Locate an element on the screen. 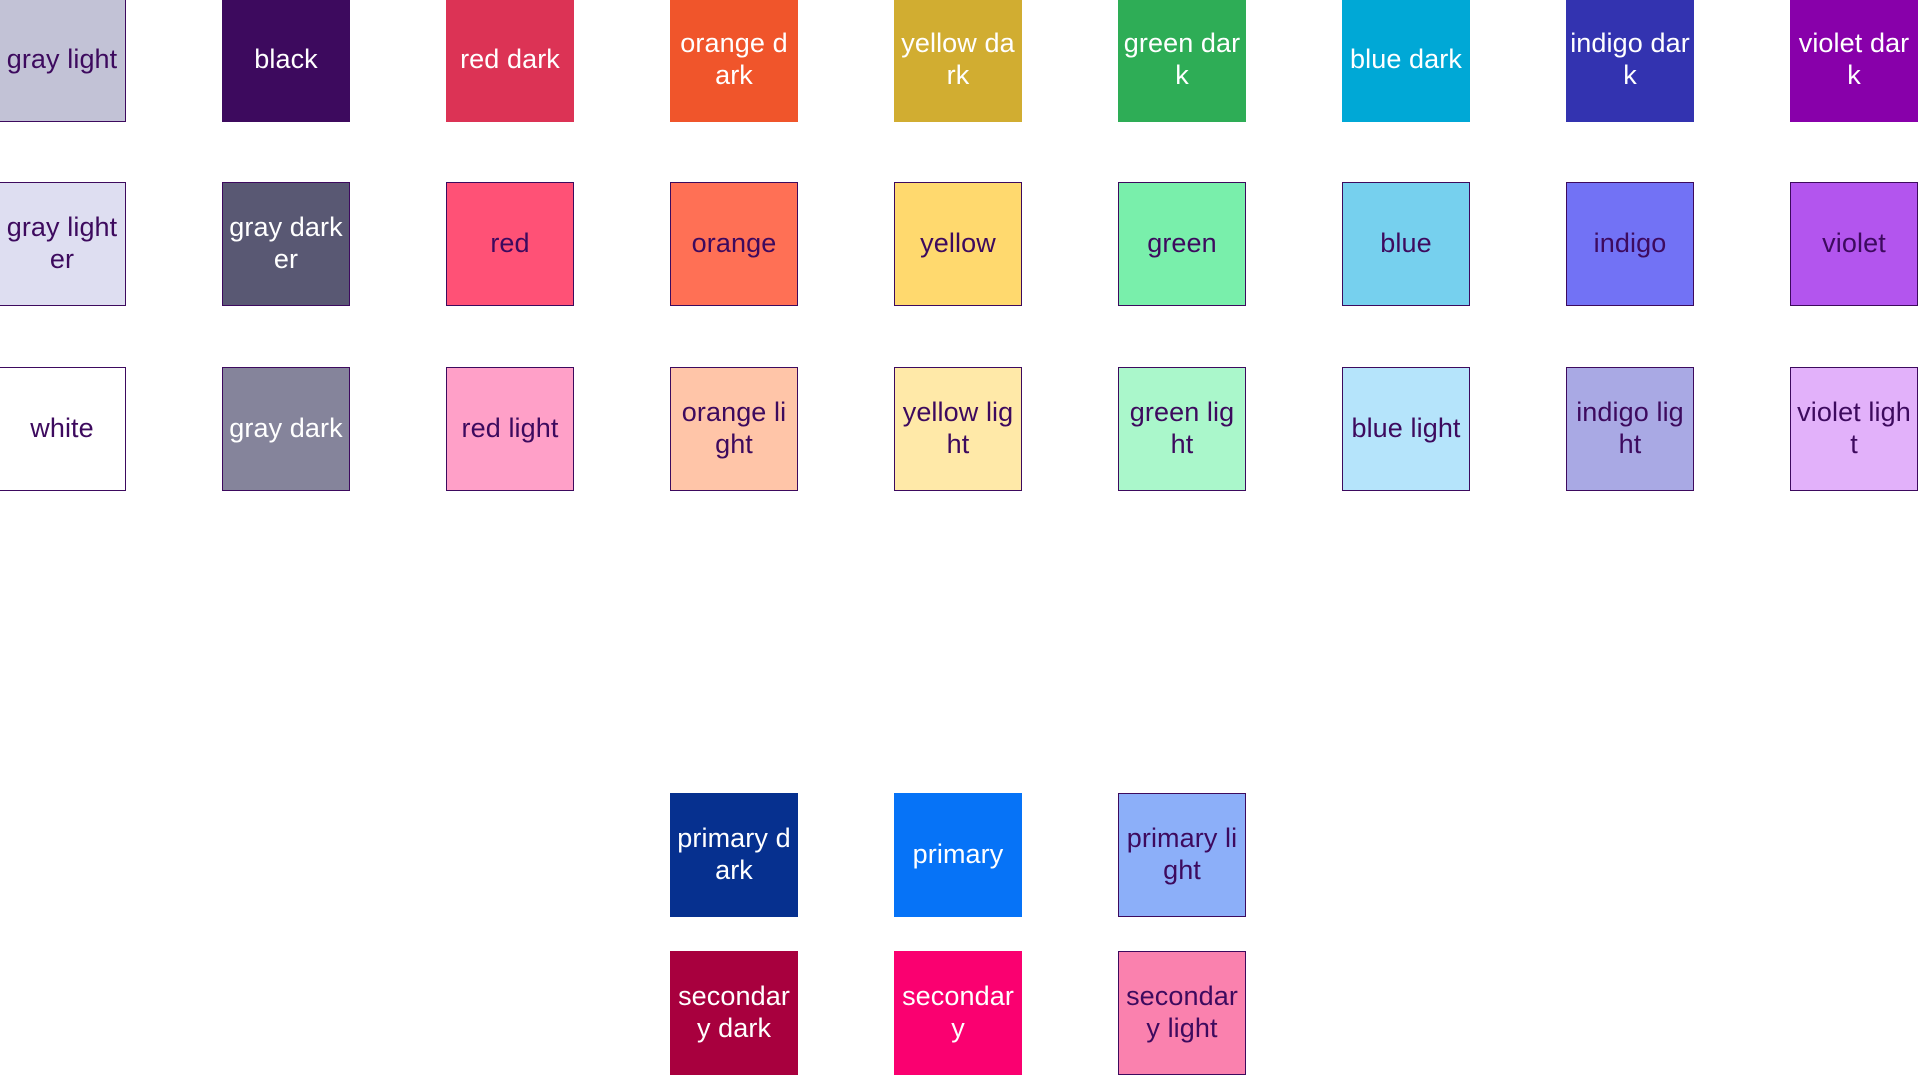  swatch-label: orange light is located at coordinates (734, 428).